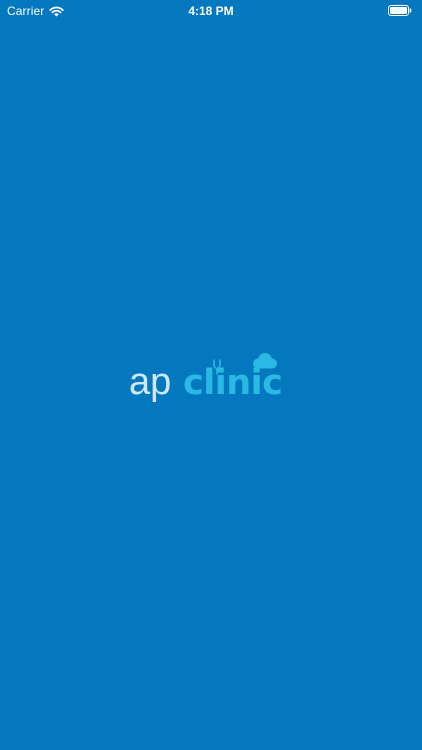  What do you see at coordinates (150, 382) in the screenshot?
I see `brand-ap-text: ap` at bounding box center [150, 382].